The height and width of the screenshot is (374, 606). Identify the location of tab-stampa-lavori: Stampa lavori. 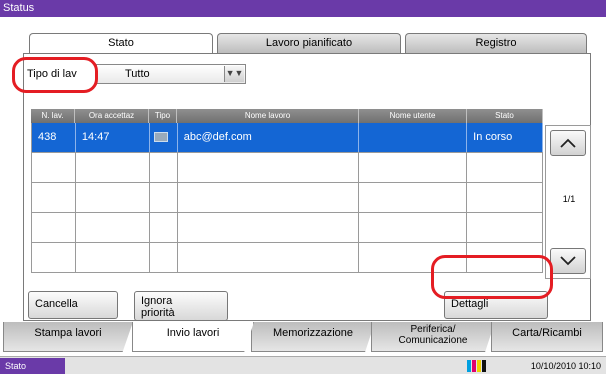
(68, 337).